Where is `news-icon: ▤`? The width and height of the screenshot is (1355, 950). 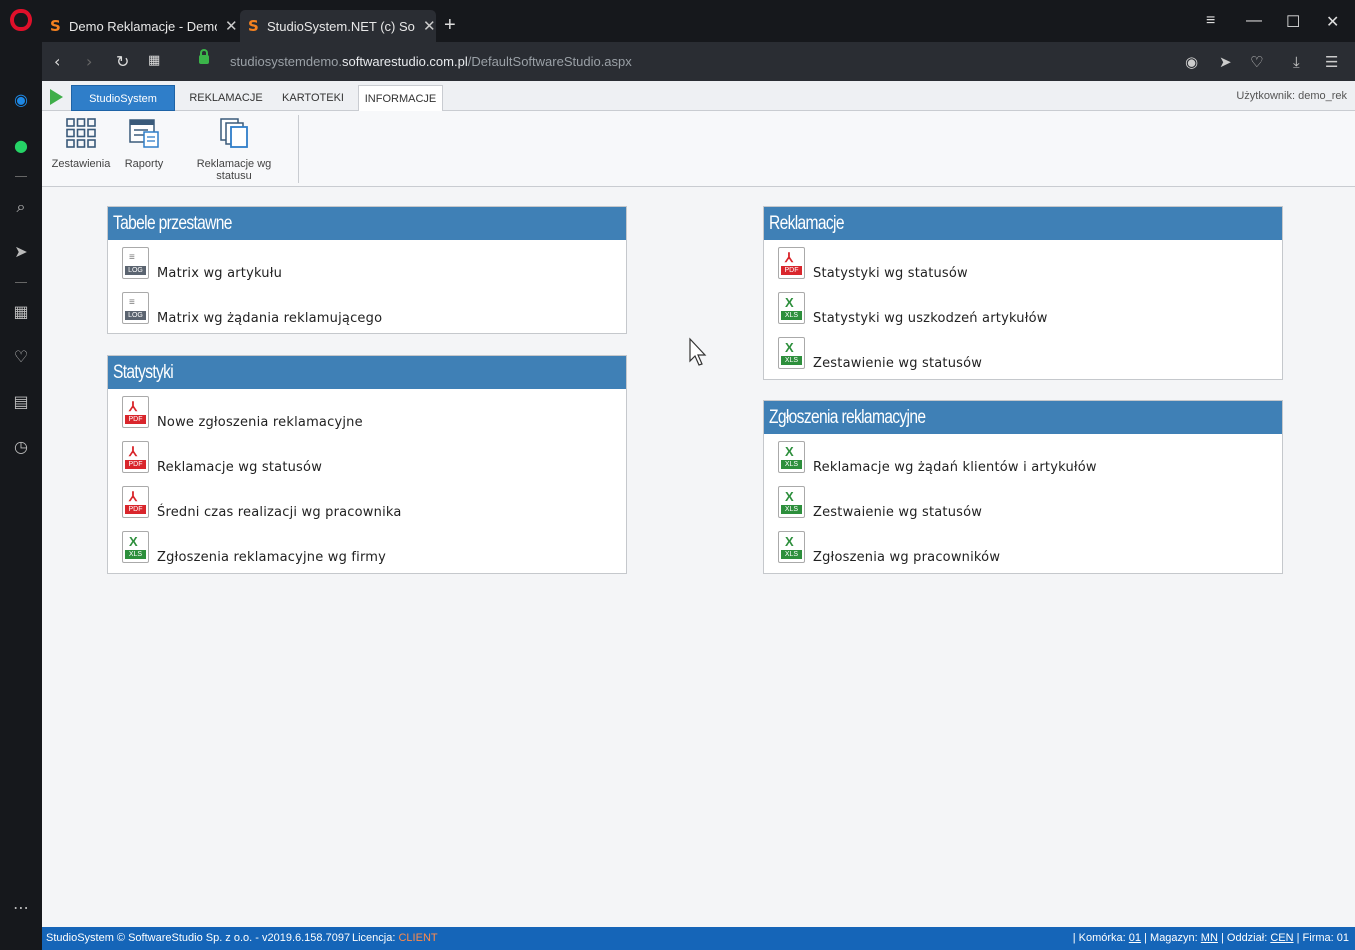
news-icon: ▤ is located at coordinates (21, 402).